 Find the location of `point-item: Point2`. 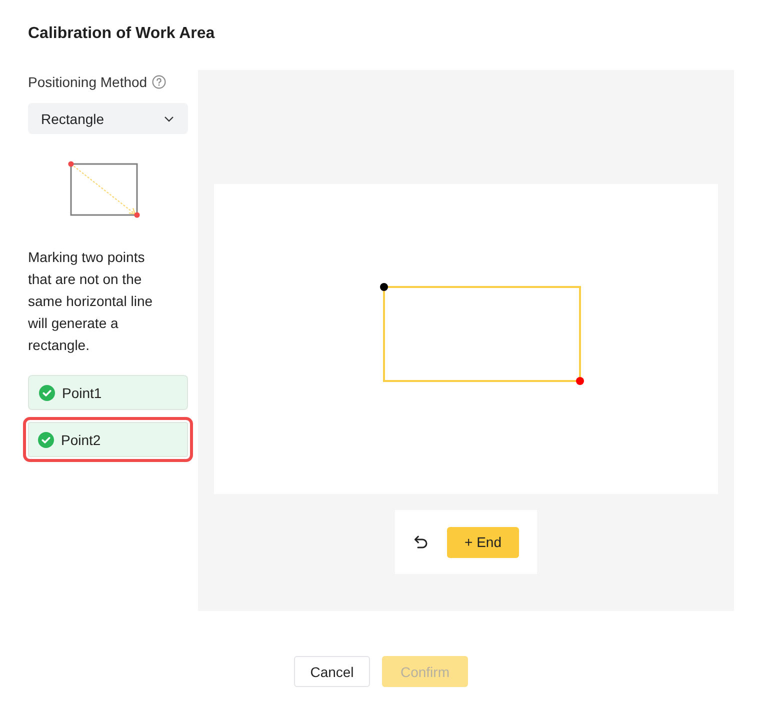

point-item: Point2 is located at coordinates (108, 439).